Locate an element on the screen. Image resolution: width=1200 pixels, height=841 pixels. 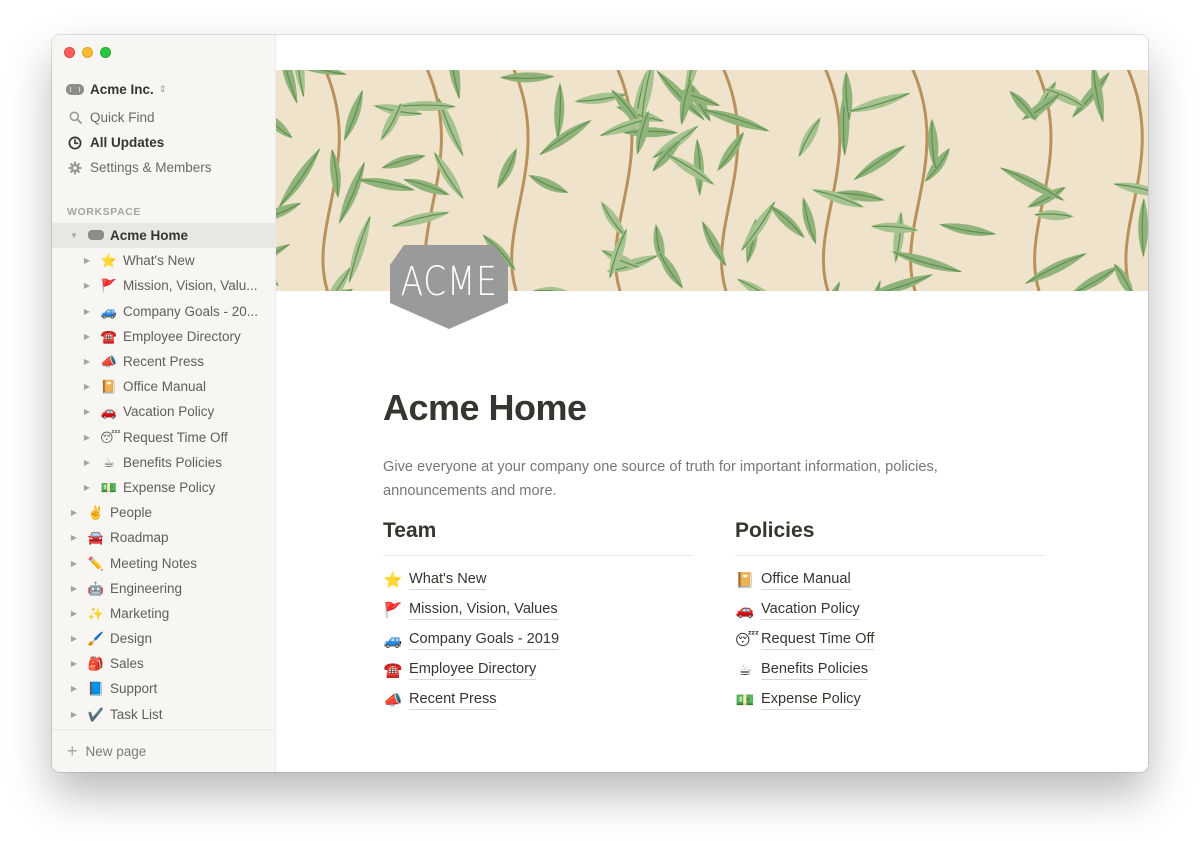
tree-item: ▶ 📔 Office Manual is located at coordinates (163, 386).